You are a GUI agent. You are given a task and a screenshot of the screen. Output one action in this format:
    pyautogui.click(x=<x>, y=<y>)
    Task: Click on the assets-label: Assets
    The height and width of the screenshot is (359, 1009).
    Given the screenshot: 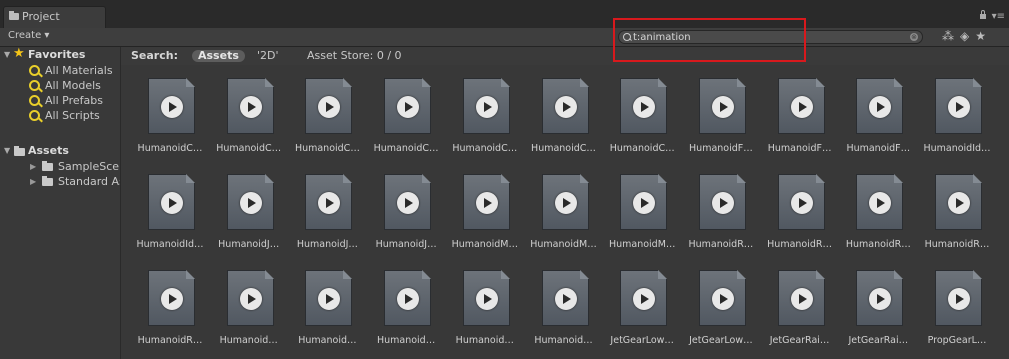 What is the action you would take?
    pyautogui.click(x=48, y=150)
    